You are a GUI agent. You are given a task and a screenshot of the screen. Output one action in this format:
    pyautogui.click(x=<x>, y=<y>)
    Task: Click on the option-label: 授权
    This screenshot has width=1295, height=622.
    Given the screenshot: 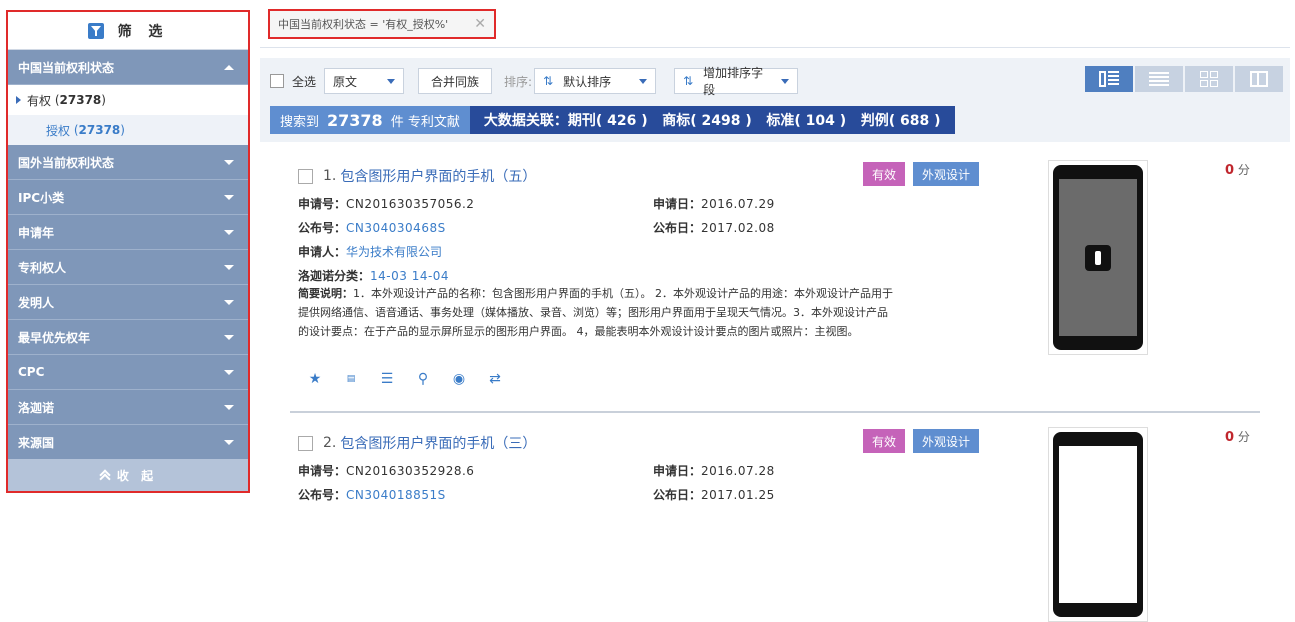 What is the action you would take?
    pyautogui.click(x=58, y=130)
    